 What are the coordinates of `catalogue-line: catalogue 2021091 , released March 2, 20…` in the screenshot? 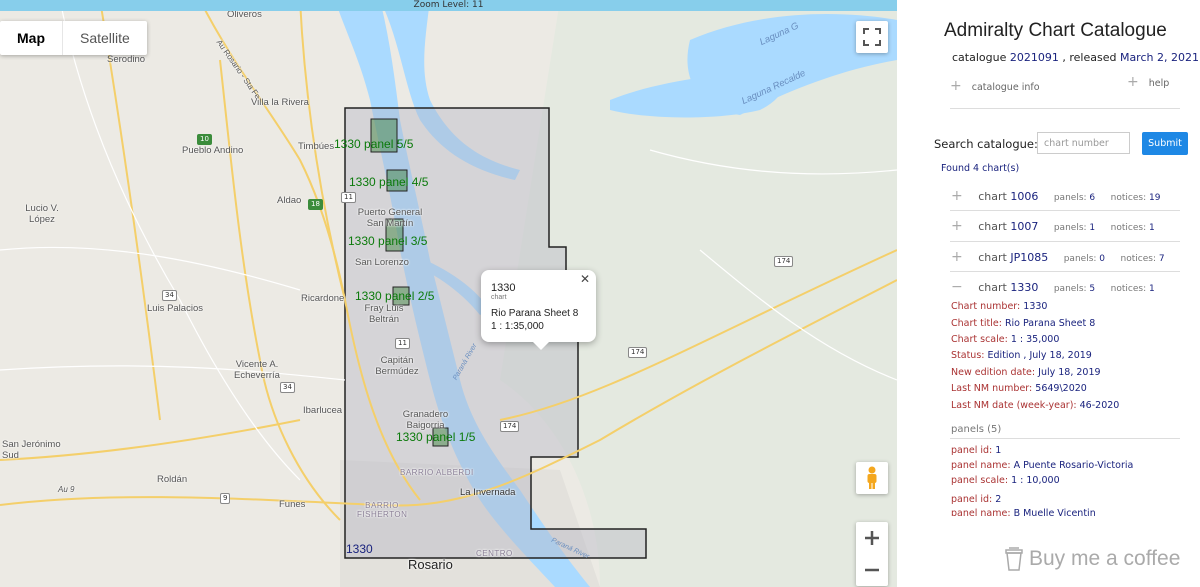 It's located at (1075, 57).